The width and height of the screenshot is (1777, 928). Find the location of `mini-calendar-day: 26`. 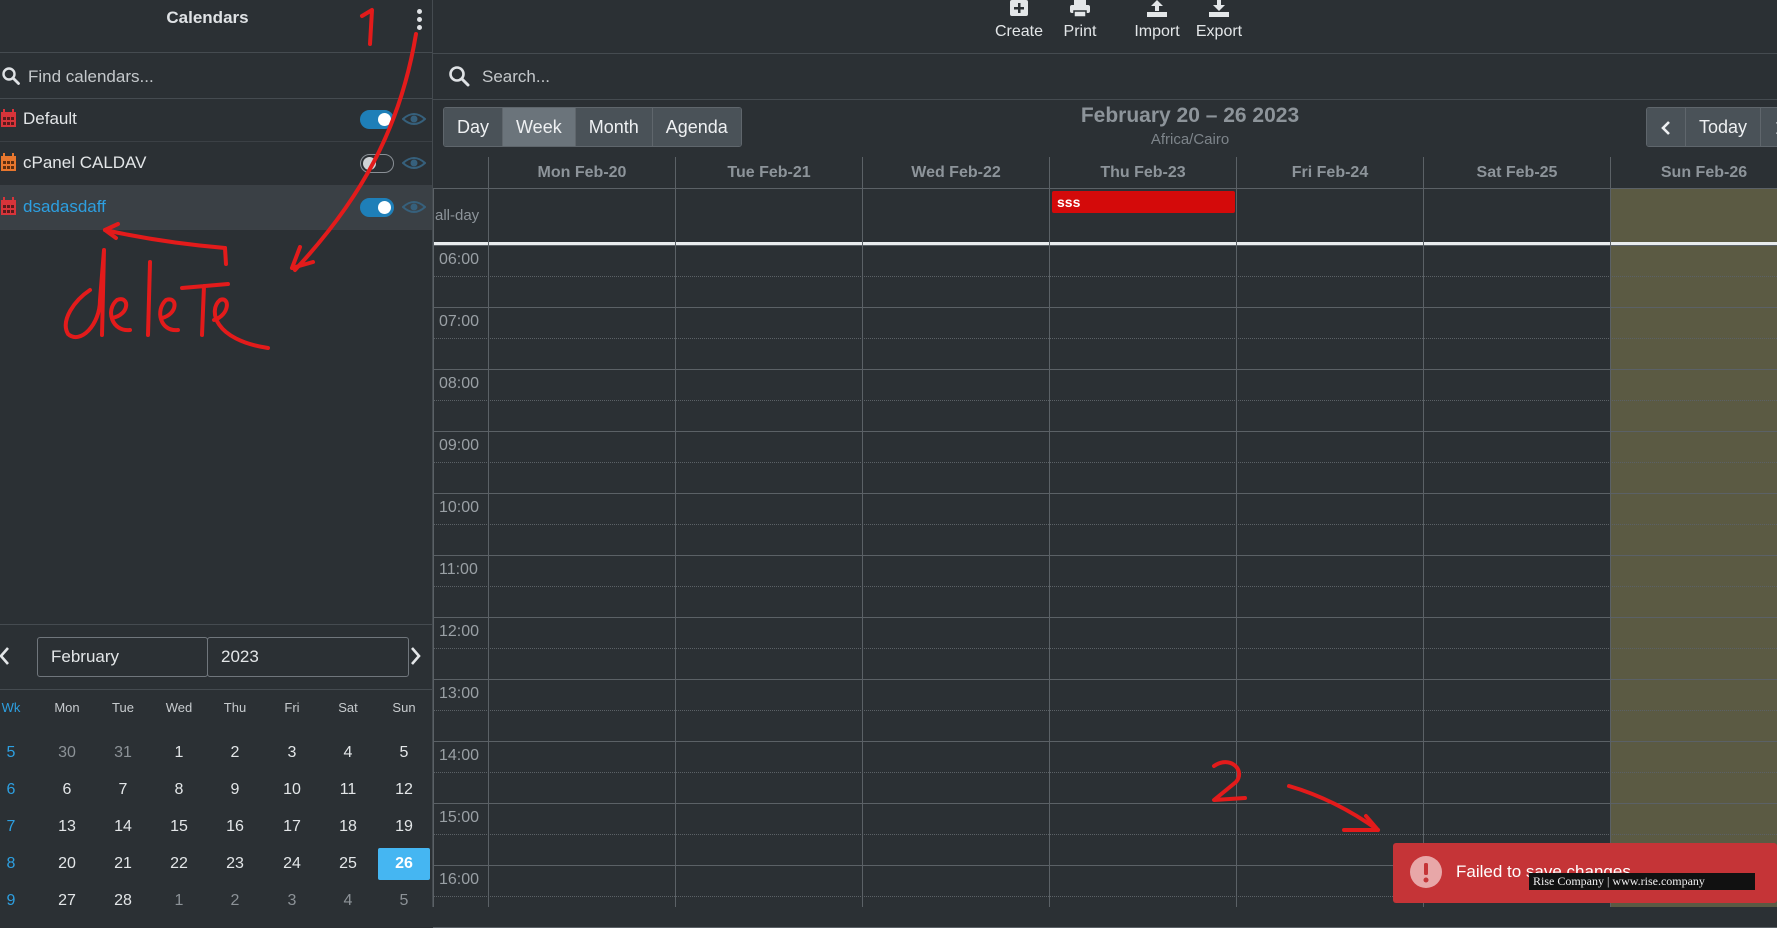

mini-calendar-day: 26 is located at coordinates (404, 864).